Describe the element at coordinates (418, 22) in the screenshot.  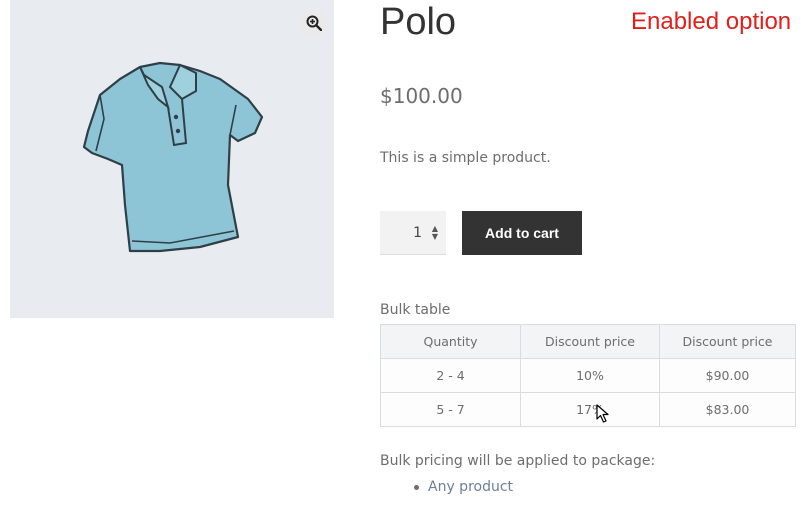
I see `product-title: Polo` at that location.